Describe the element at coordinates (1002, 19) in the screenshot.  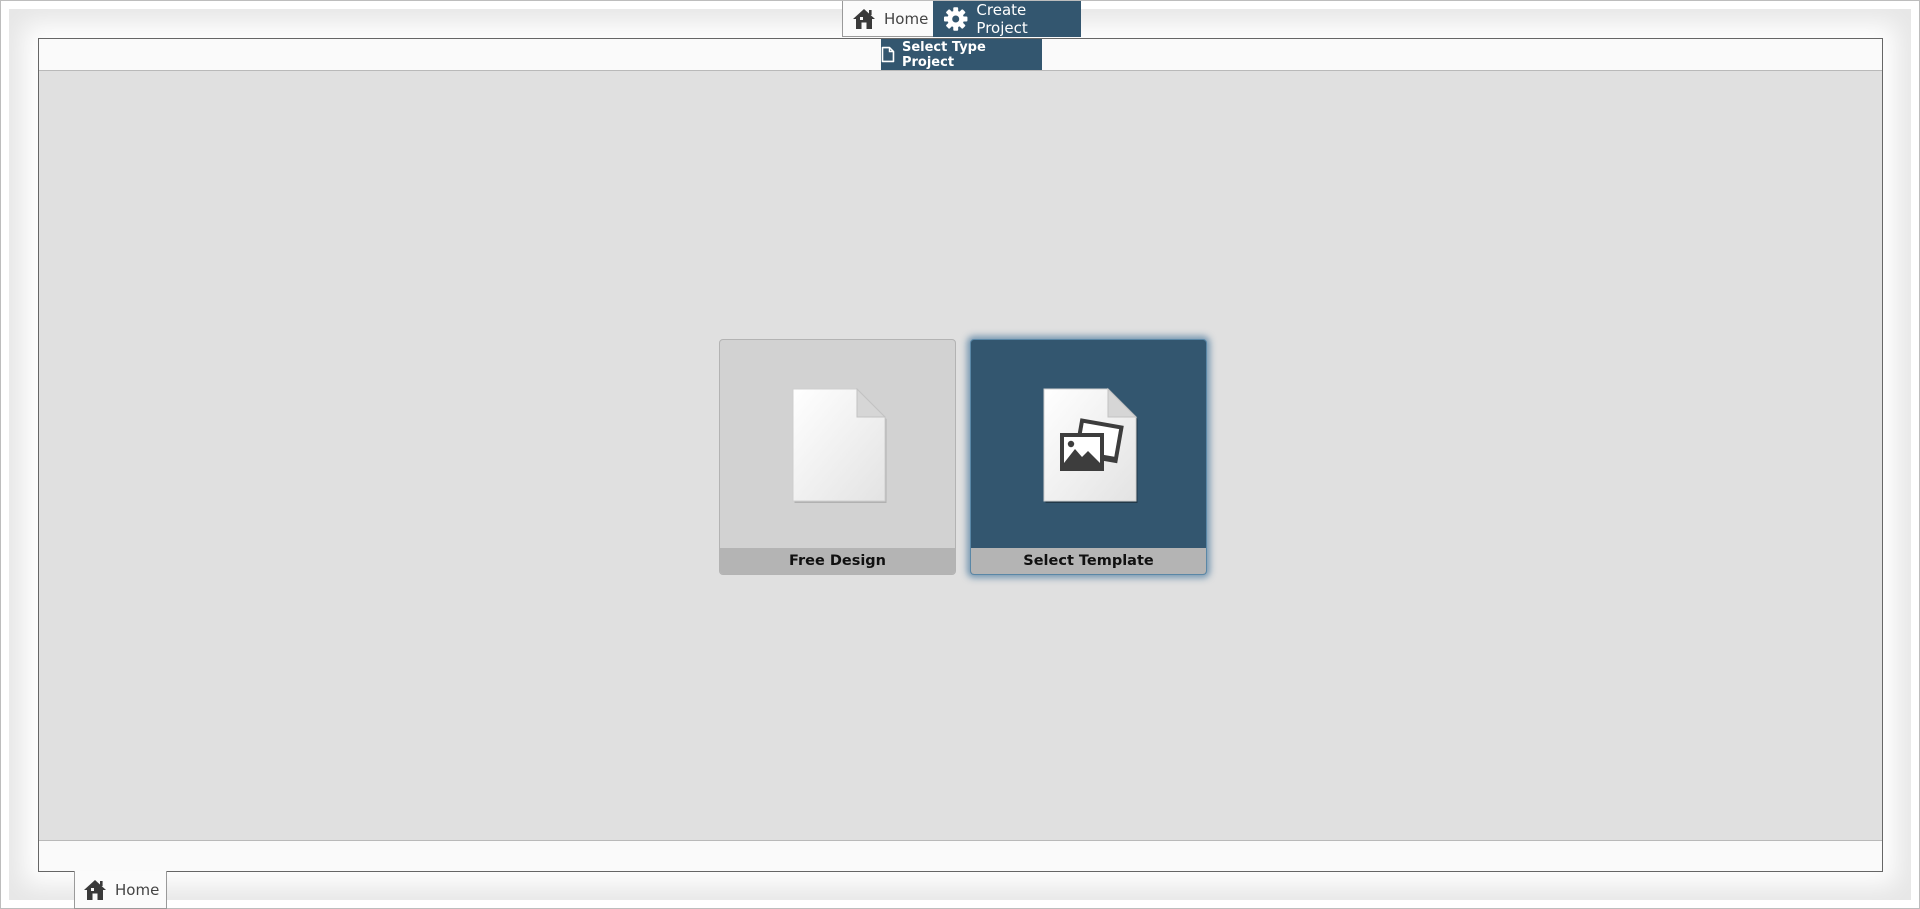
I see `tab-create-project-label: Create Project` at that location.